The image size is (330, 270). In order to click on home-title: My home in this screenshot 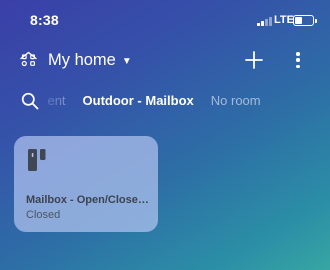, I will do `click(82, 60)`.